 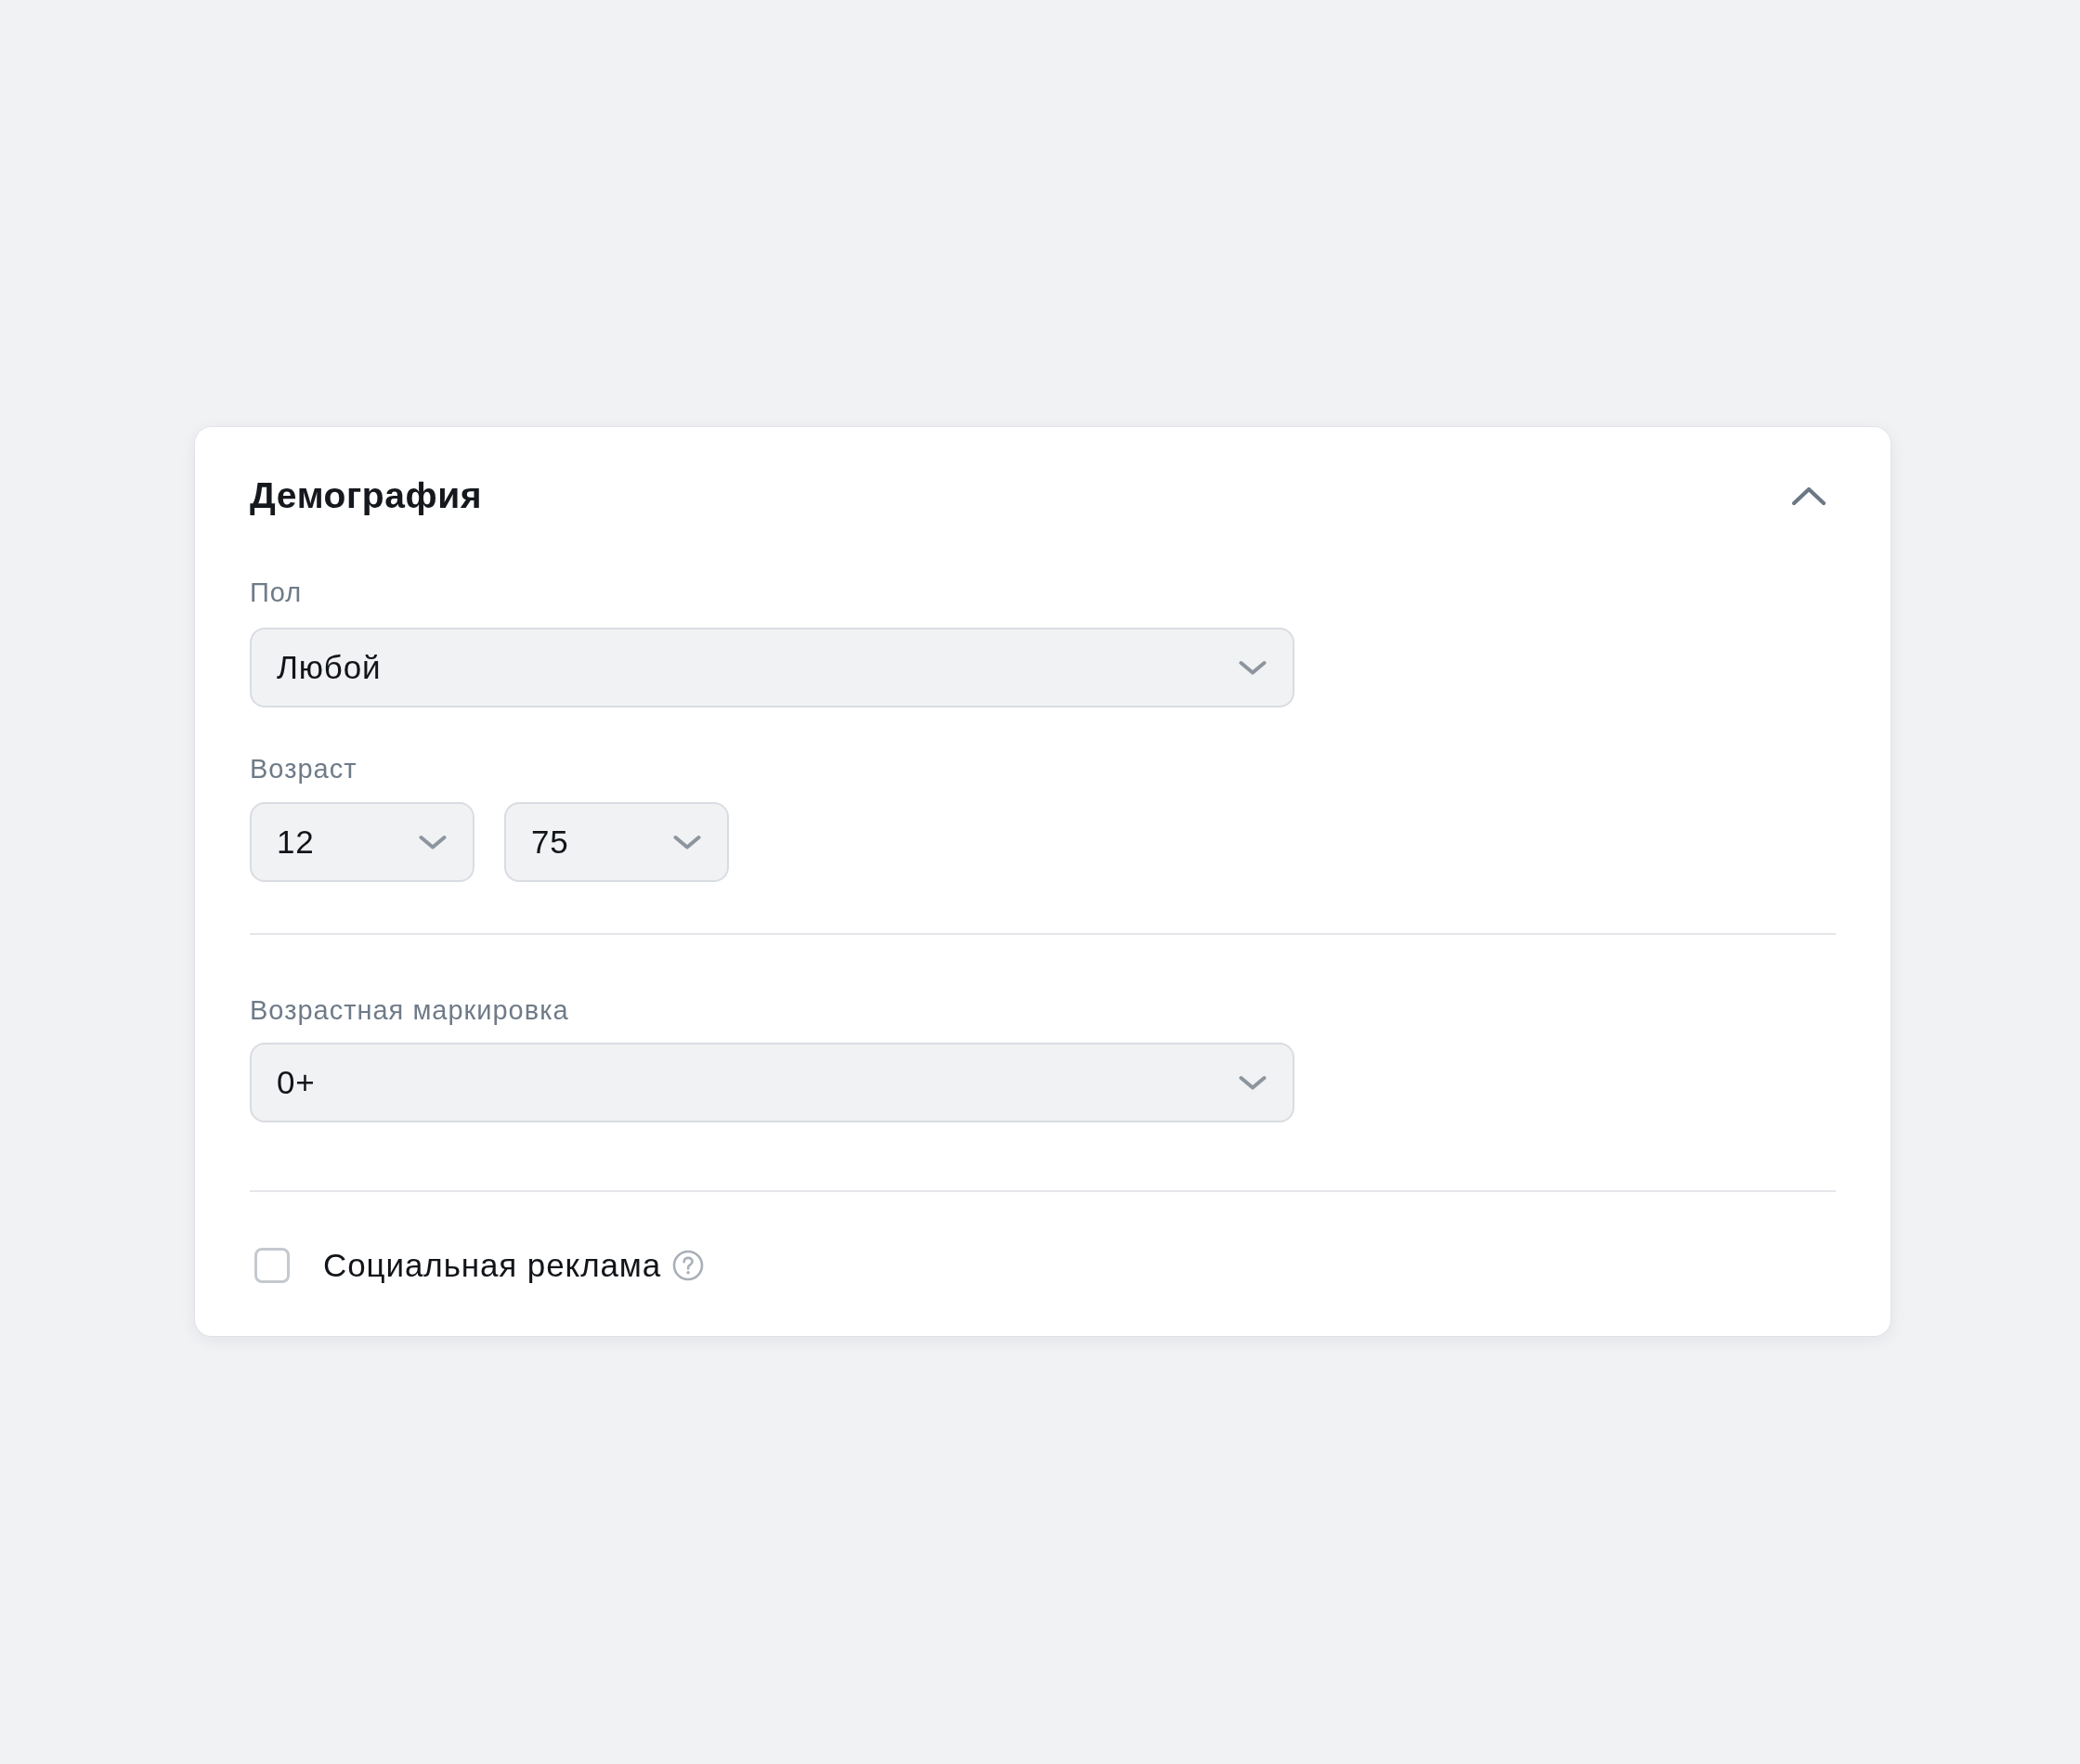 What do you see at coordinates (688, 1265) in the screenshot?
I see `help-icon` at bounding box center [688, 1265].